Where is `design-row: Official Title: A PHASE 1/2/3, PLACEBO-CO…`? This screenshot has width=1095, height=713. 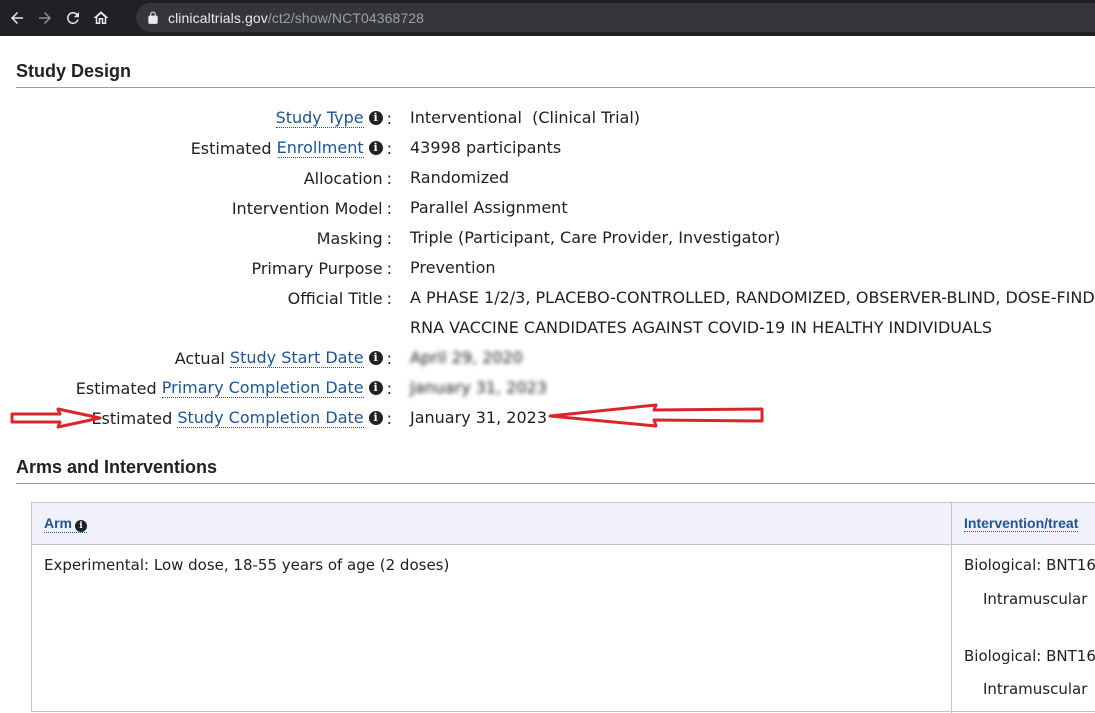 design-row: Official Title: A PHASE 1/2/3, PLACEBO-CO… is located at coordinates (547, 310).